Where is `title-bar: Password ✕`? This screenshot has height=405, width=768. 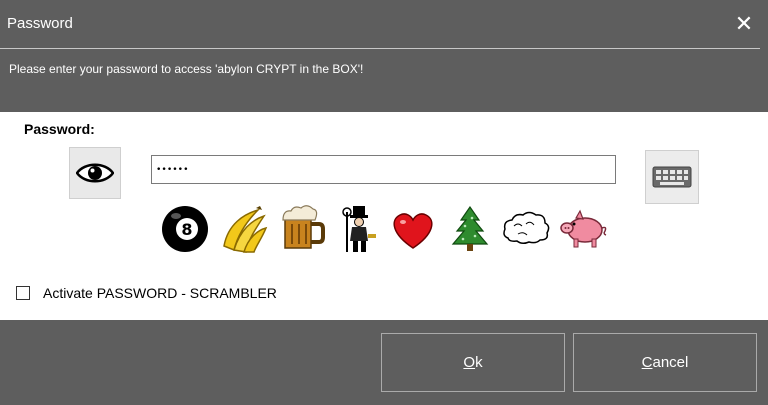 title-bar: Password ✕ is located at coordinates (384, 24).